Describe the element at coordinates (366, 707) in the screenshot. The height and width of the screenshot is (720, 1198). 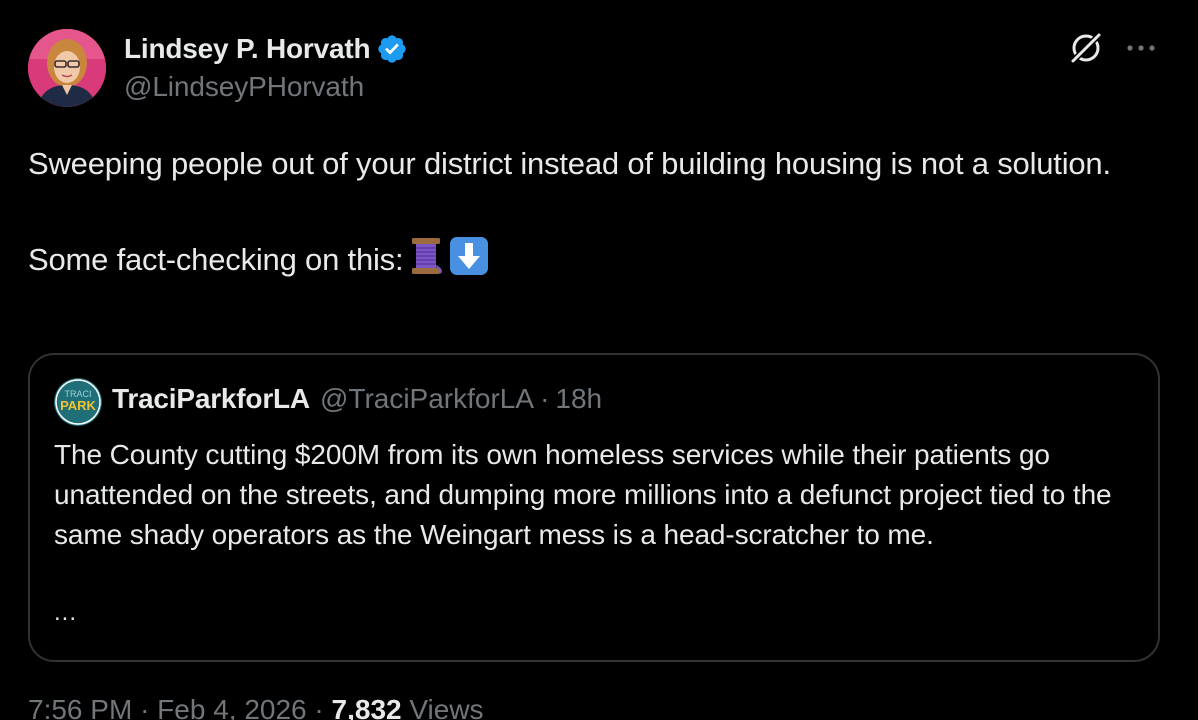
I see `views-count: 7,832` at that location.